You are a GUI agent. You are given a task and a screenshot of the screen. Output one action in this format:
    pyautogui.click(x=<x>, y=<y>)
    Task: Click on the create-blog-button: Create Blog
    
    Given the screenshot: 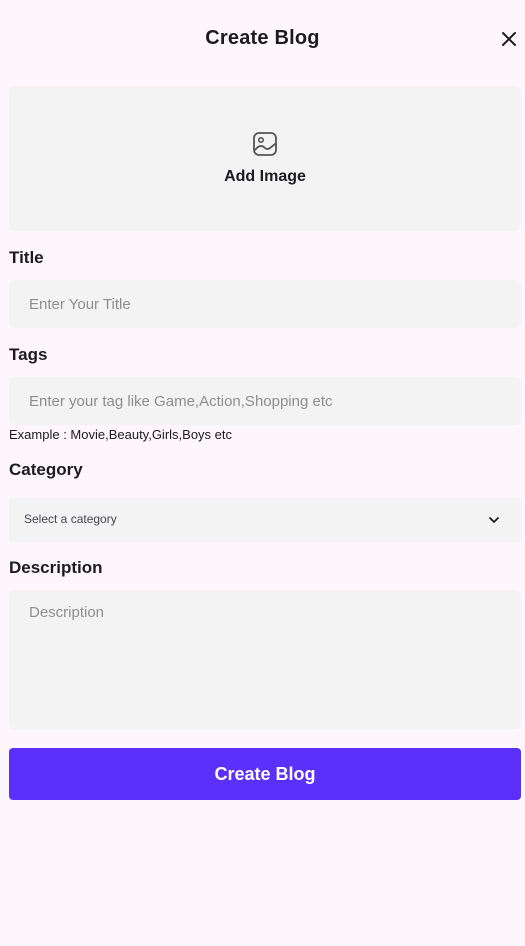 What is the action you would take?
    pyautogui.click(x=265, y=774)
    